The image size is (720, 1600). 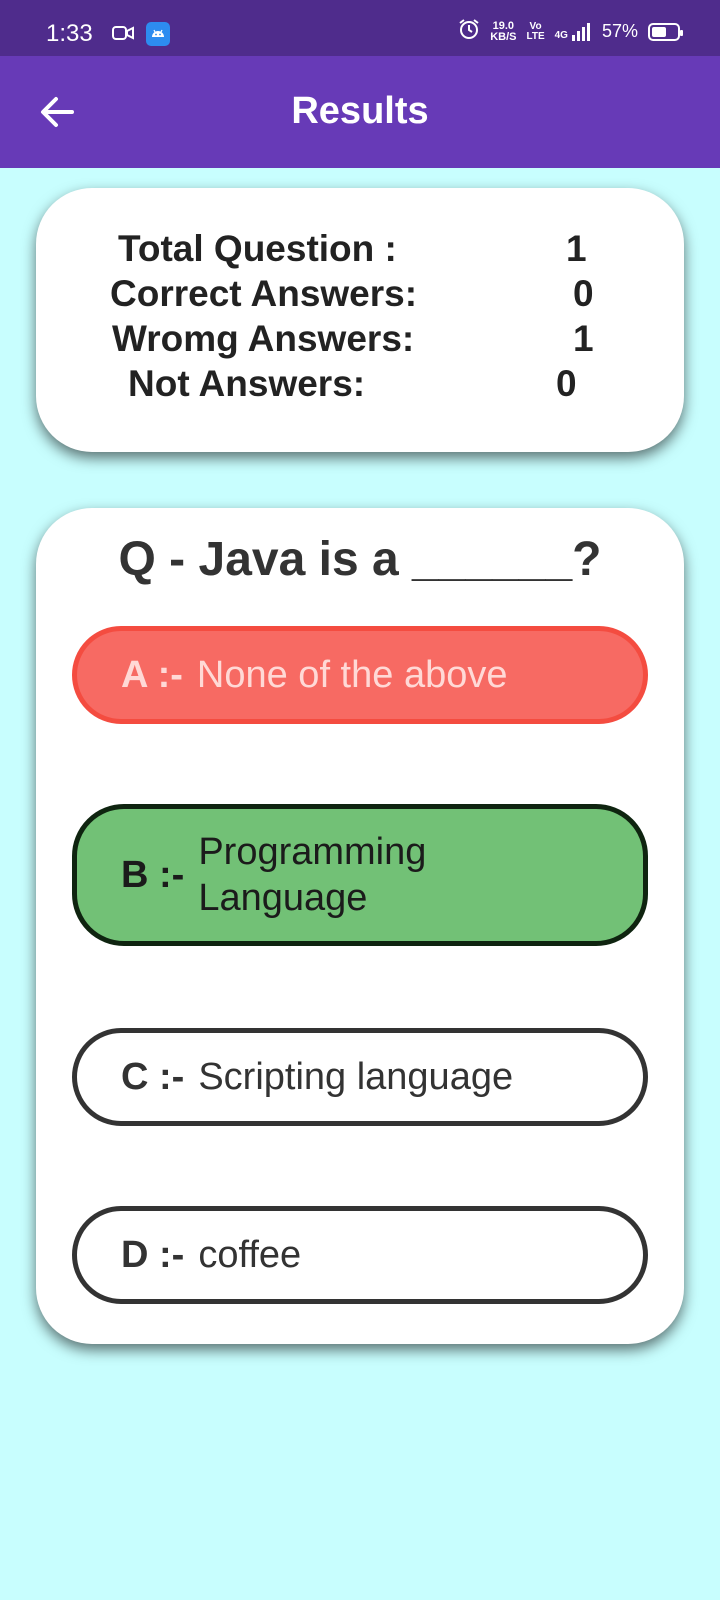 I want to click on signal-icon: 4G, so click(x=573, y=31).